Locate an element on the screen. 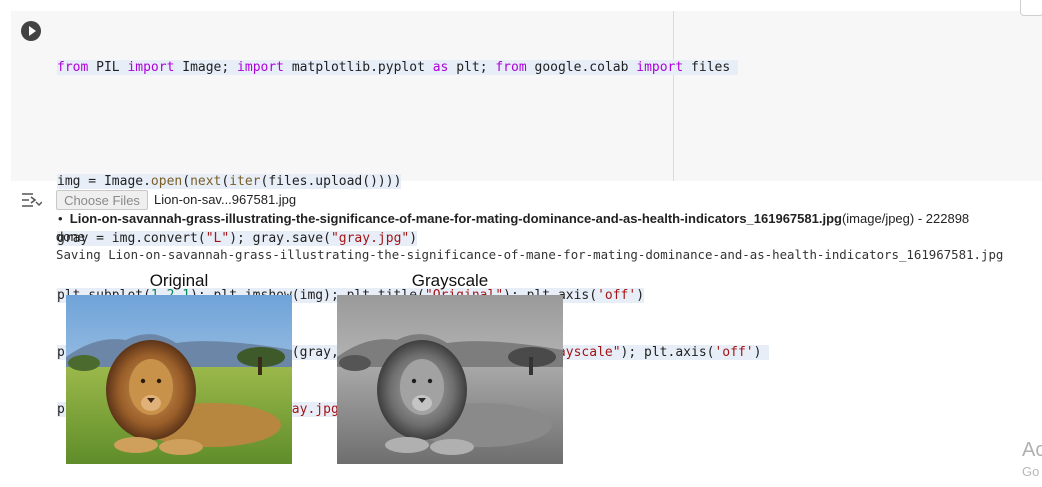 The image size is (1042, 487). original-lion-image is located at coordinates (179, 379).